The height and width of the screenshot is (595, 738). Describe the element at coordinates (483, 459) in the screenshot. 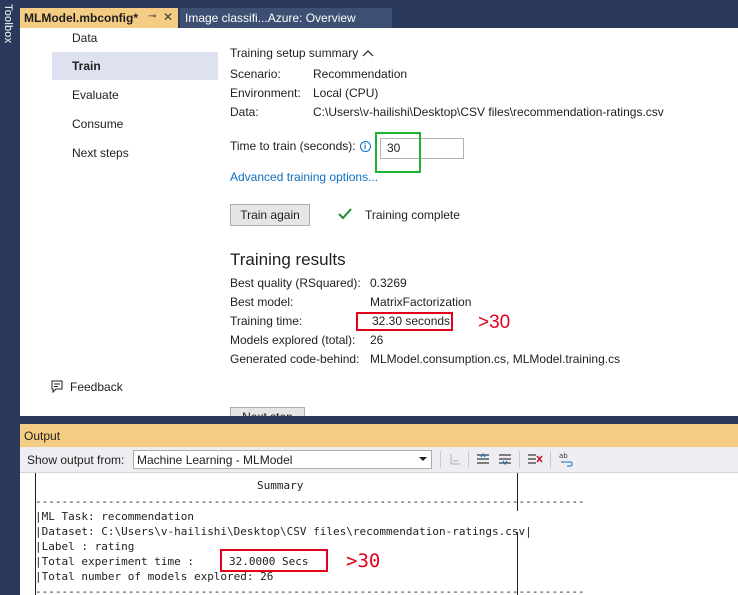

I see `previous-message-icon` at that location.